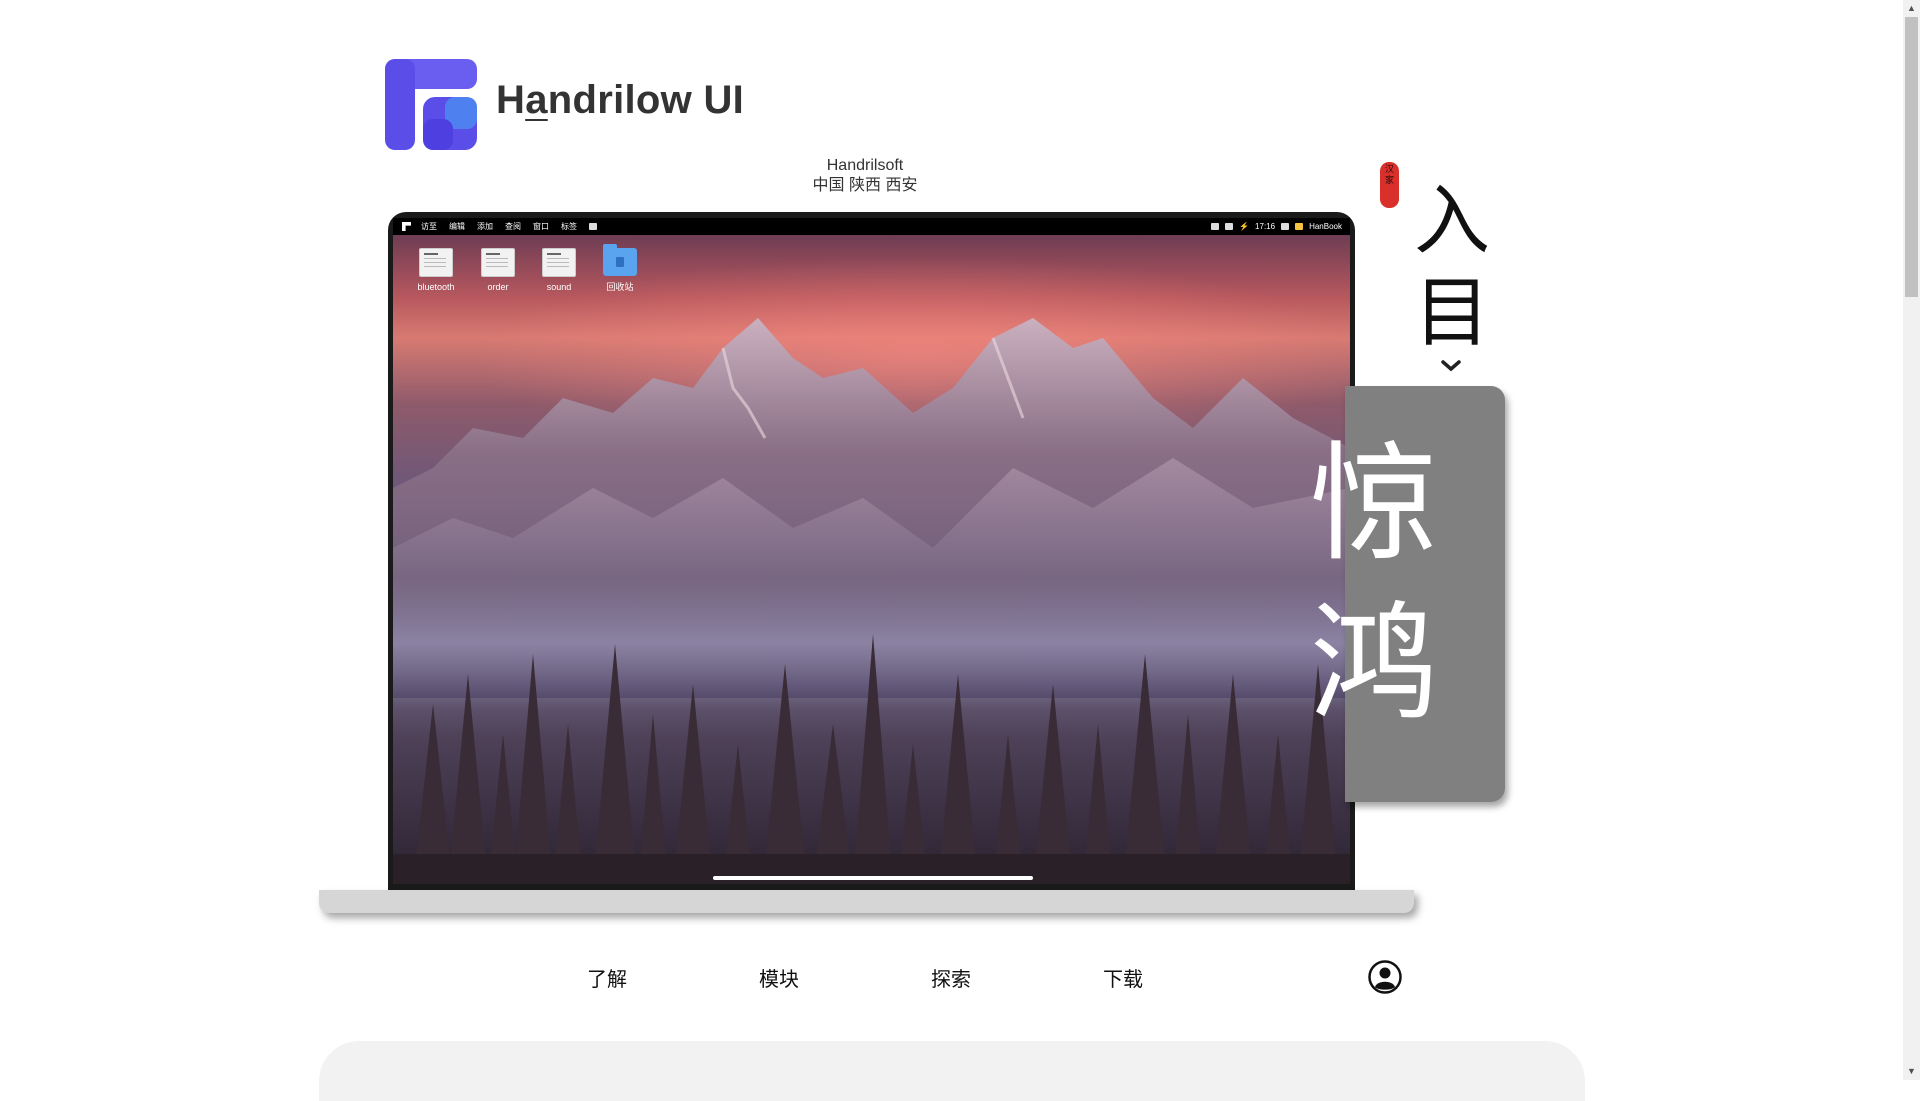 This screenshot has height=1101, width=1920. What do you see at coordinates (1325, 226) in the screenshot?
I see `device-name: HanBook` at bounding box center [1325, 226].